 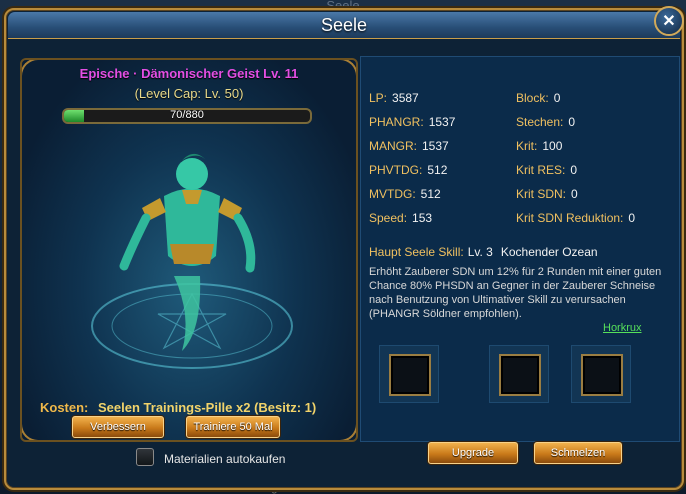 What do you see at coordinates (480, 252) in the screenshot?
I see `skill-level: Lv. 3` at bounding box center [480, 252].